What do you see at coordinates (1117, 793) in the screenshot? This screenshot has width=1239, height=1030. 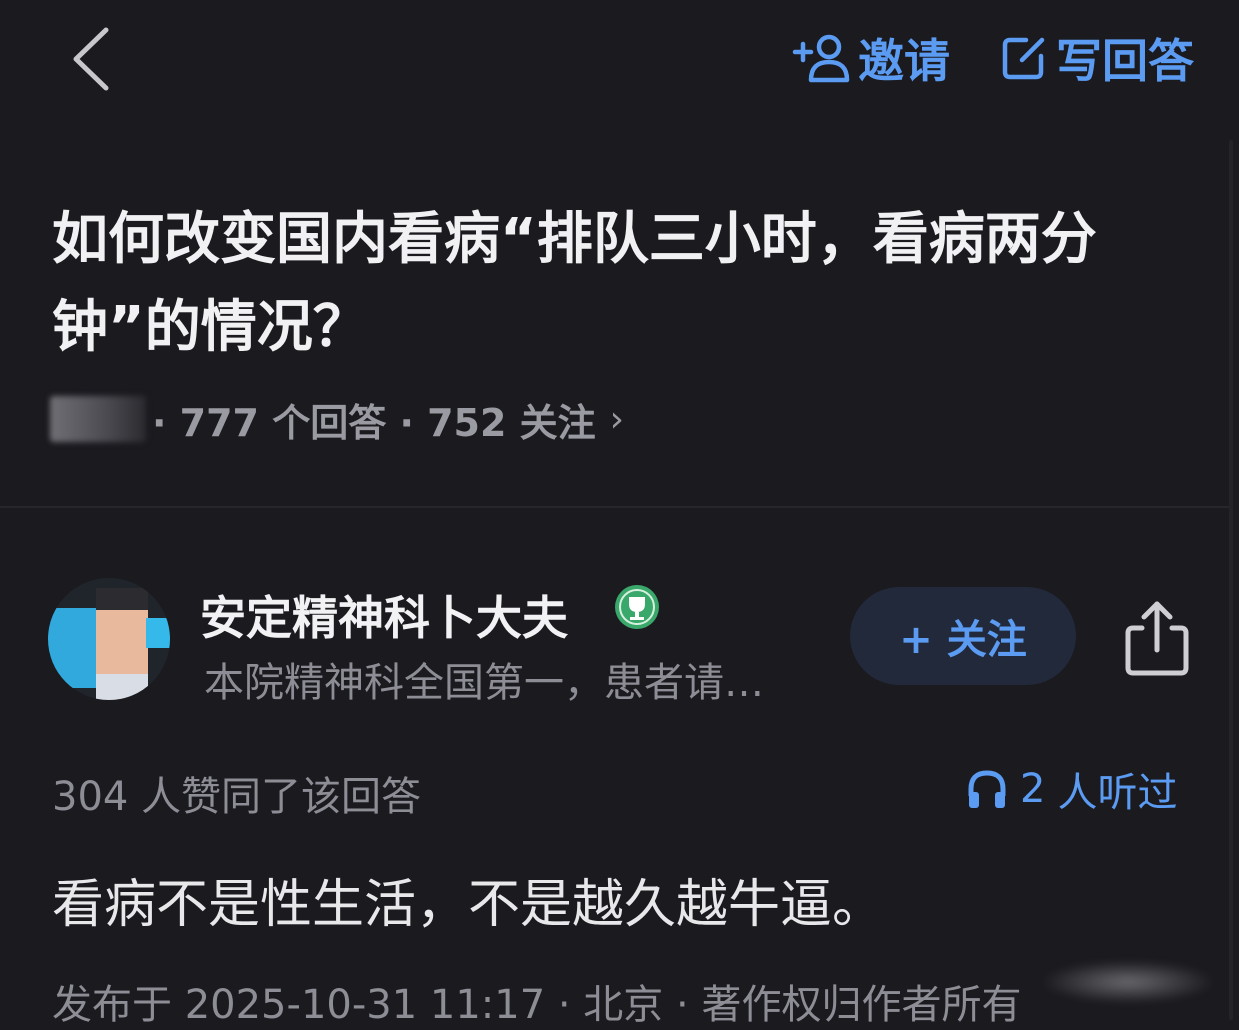 I see `listen-label: 人听过` at bounding box center [1117, 793].